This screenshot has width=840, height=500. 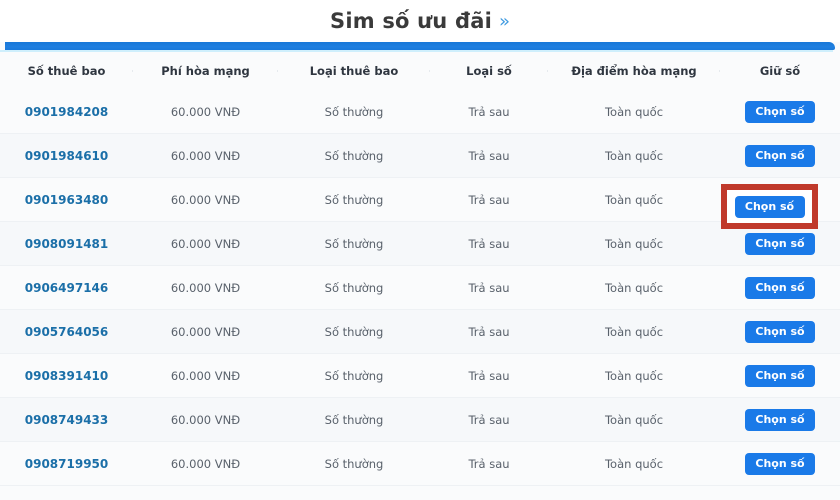 What do you see at coordinates (66, 156) in the screenshot?
I see `cell-msisdn: 0901984610` at bounding box center [66, 156].